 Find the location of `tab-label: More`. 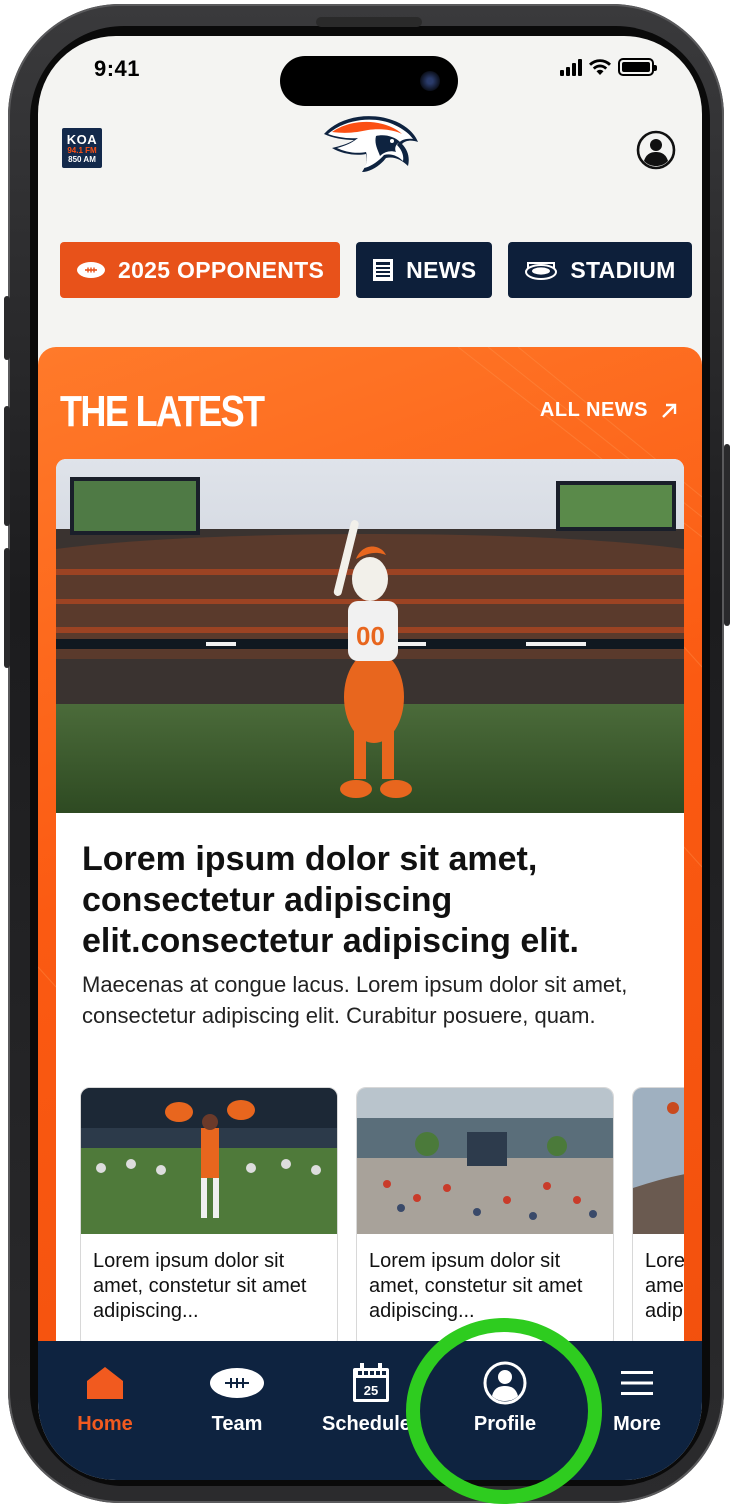

tab-label: More is located at coordinates (637, 1424).